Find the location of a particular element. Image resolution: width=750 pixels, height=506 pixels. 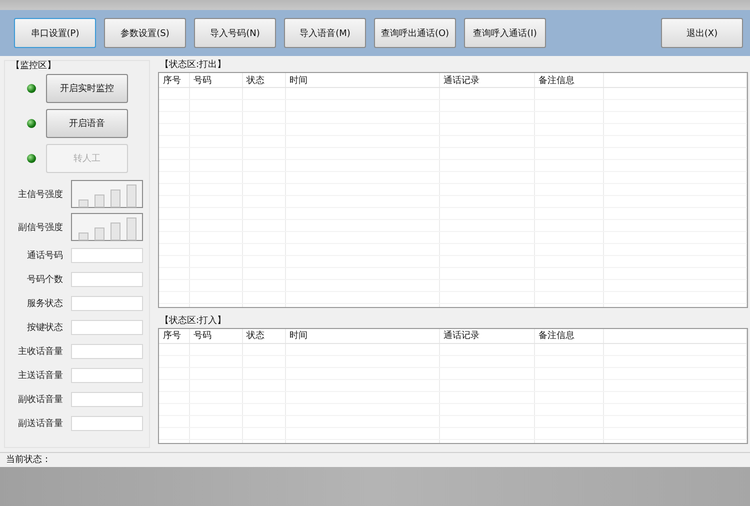

toolbar-button: 导入号码(N) is located at coordinates (235, 33).